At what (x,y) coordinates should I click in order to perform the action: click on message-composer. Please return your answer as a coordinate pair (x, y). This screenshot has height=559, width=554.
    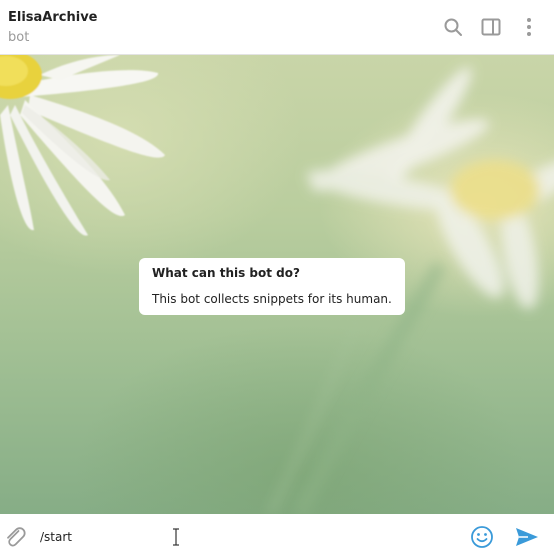
    Looking at the image, I should click on (277, 536).